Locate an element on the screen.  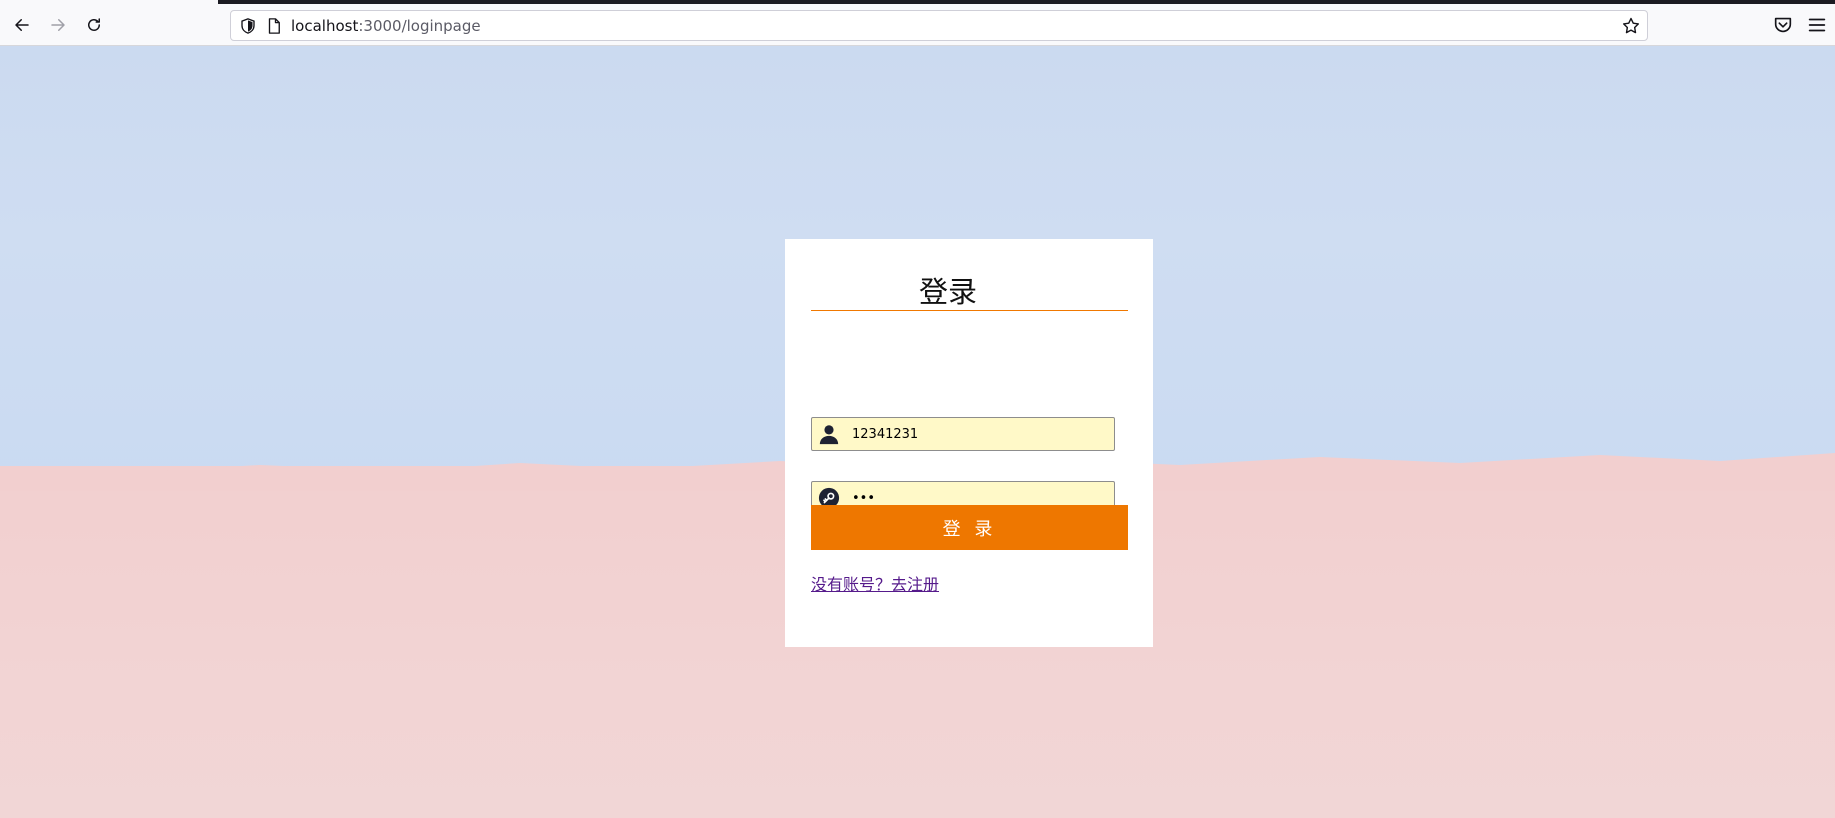
reload-icon is located at coordinates (94, 24).